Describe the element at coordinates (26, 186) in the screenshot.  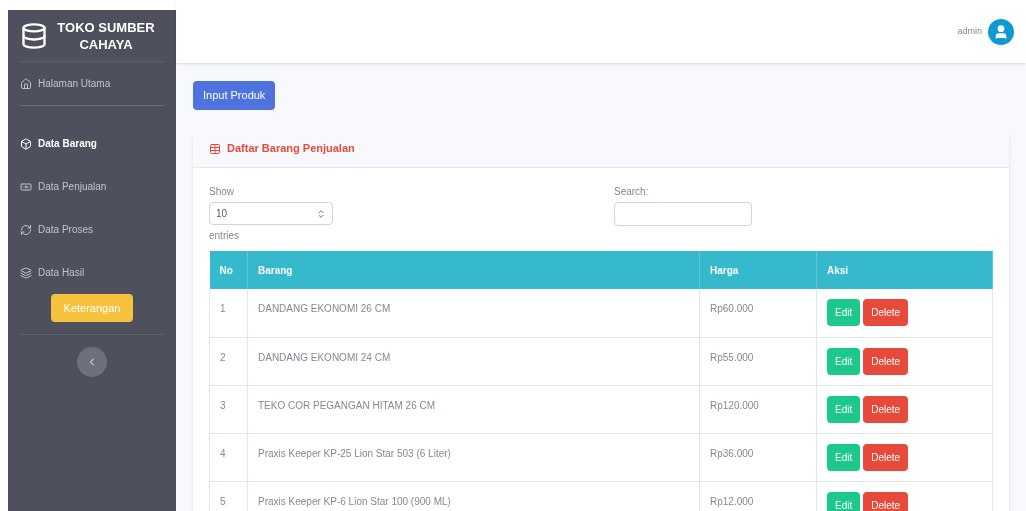
I see `banknote-icon` at that location.